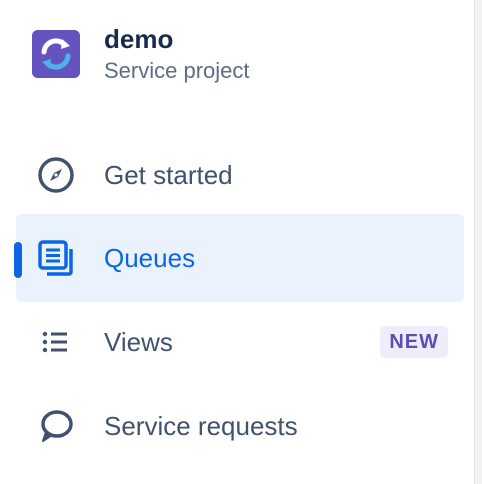 The image size is (482, 484). What do you see at coordinates (478, 242) in the screenshot?
I see `sidebar-resize-edge` at bounding box center [478, 242].